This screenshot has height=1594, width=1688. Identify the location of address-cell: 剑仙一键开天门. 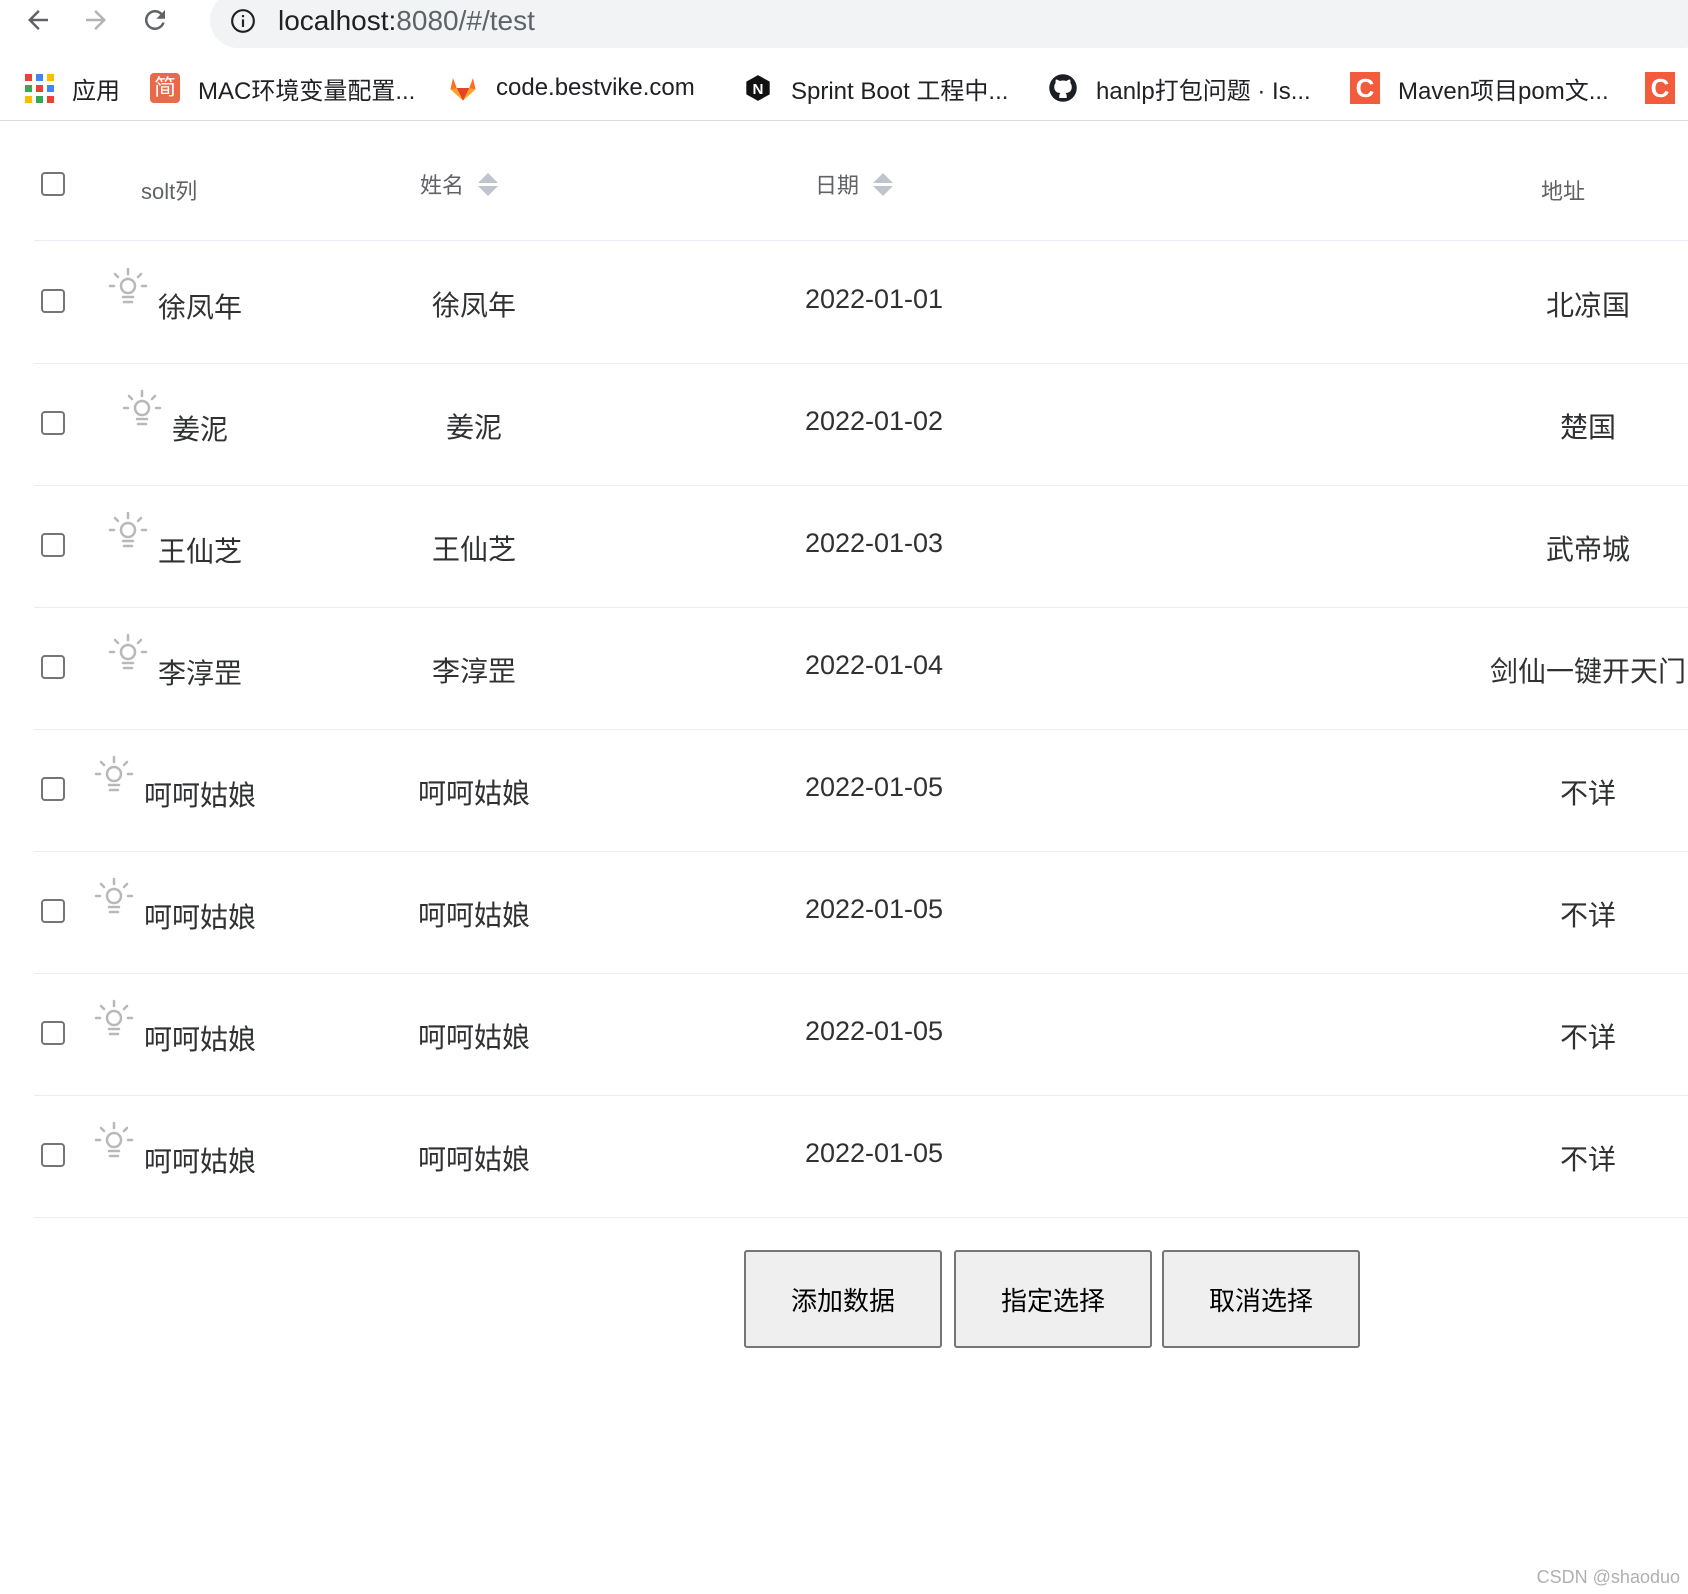
(1588, 671).